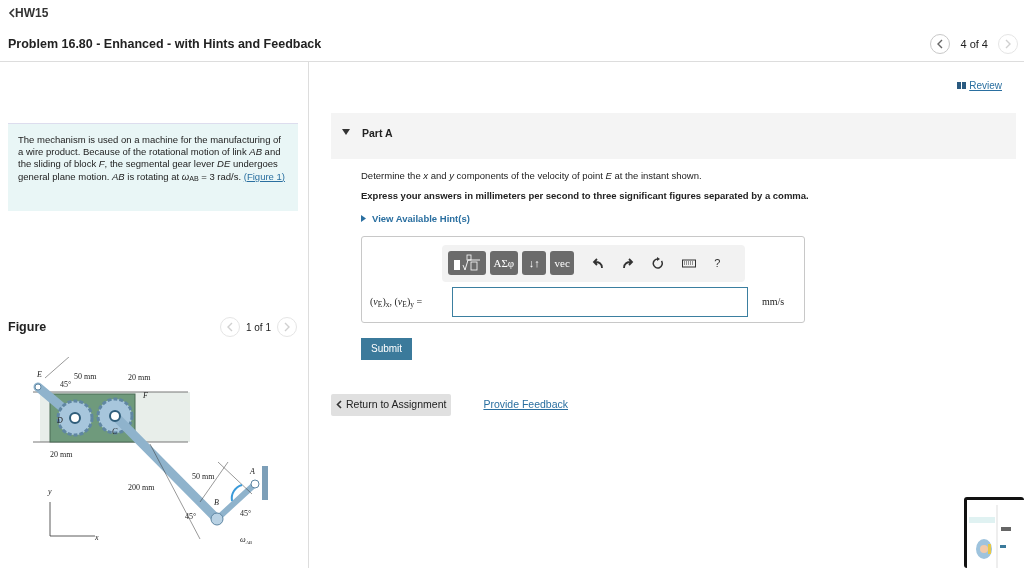  I want to click on figure-heading: Figure, so click(27, 327).